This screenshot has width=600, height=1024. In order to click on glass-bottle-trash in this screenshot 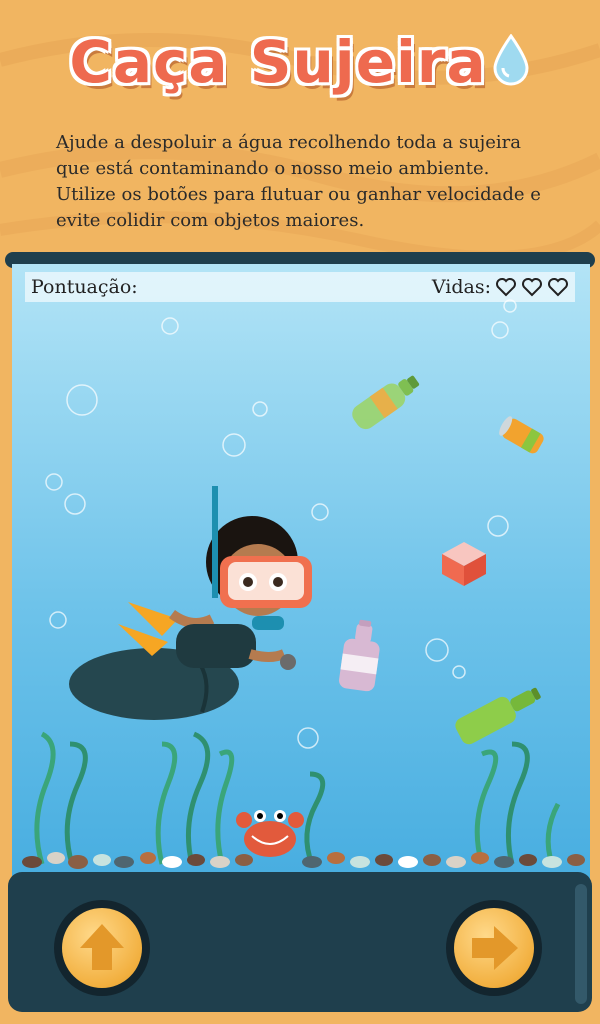, I will do `click(498, 716)`.